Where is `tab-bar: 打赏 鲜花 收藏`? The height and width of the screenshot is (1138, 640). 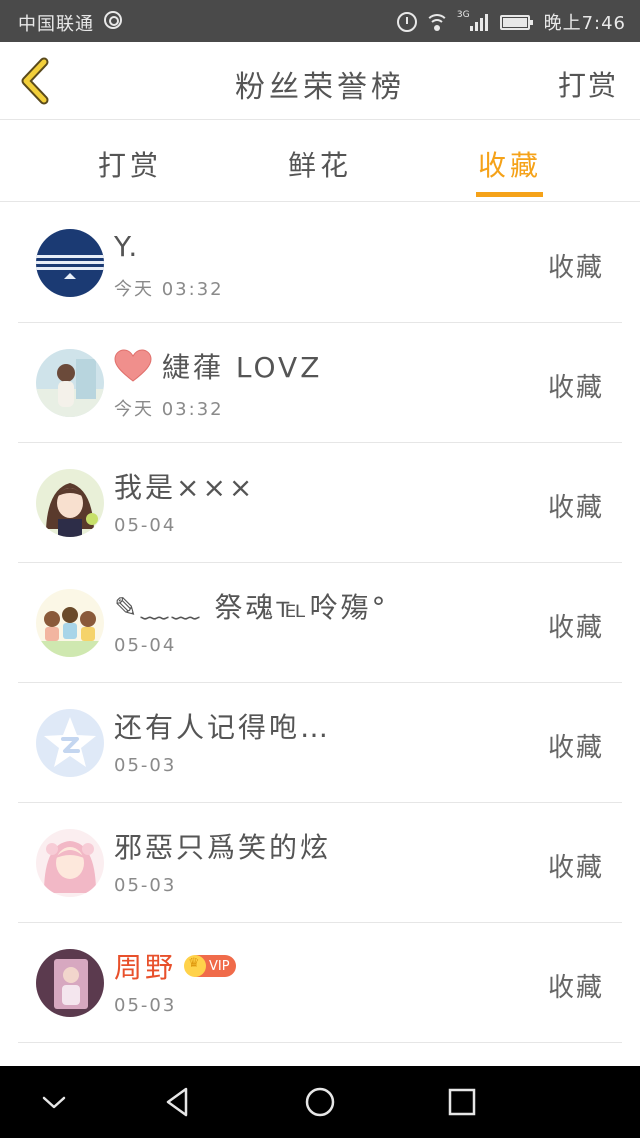
tab-bar: 打赏 鲜花 收藏 is located at coordinates (320, 161).